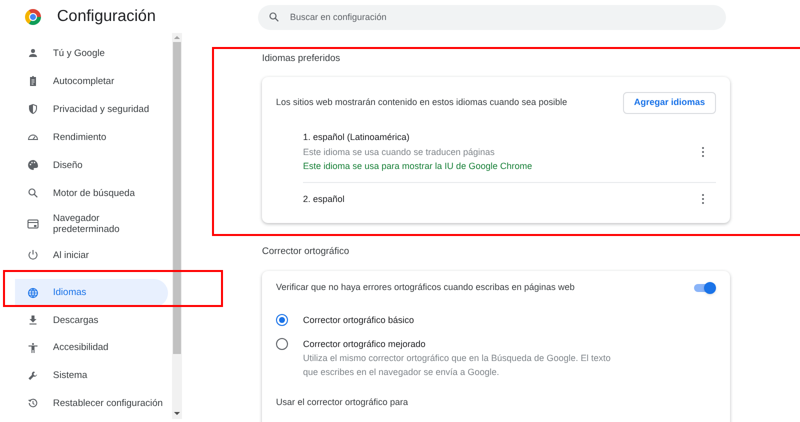 This screenshot has height=422, width=800. Describe the element at coordinates (177, 226) in the screenshot. I see `scrollbar` at that location.